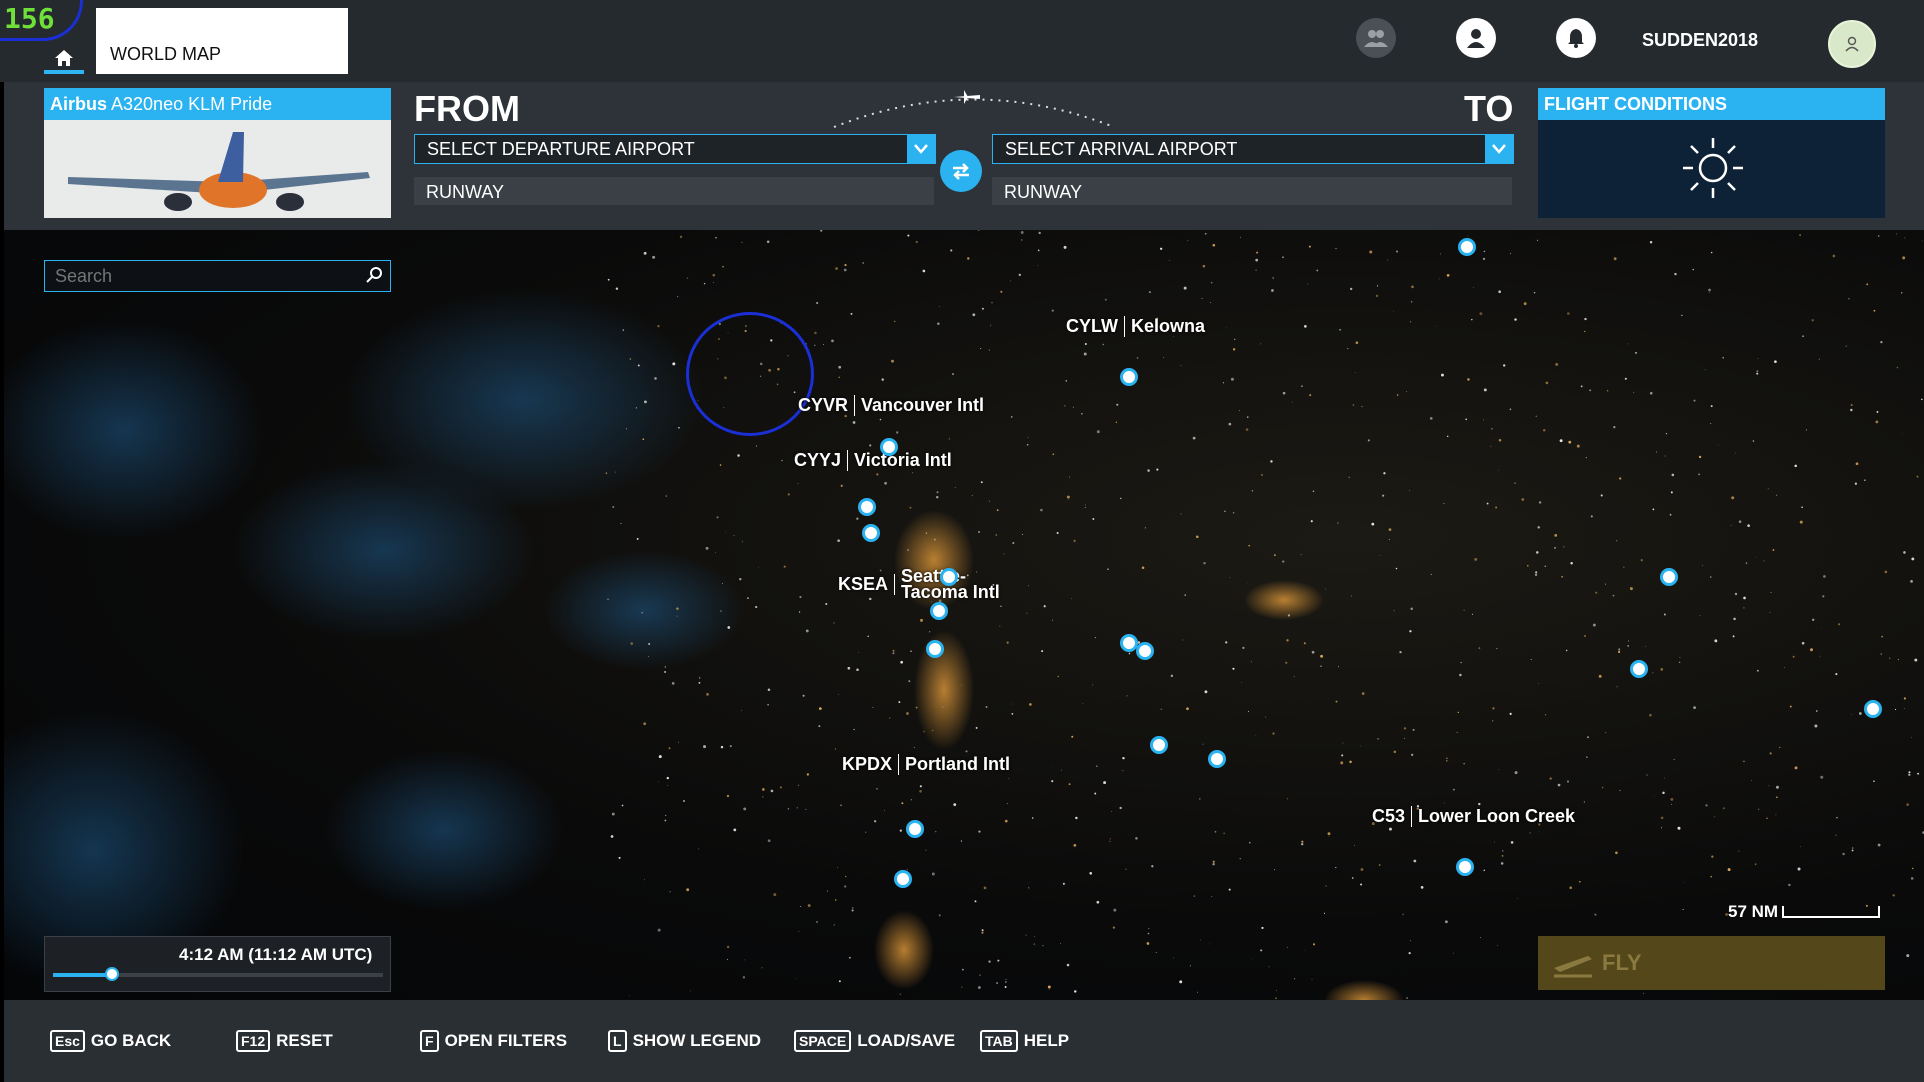  I want to click on airport-label-cyvr: CYVR Vancouver Intl, so click(891, 405).